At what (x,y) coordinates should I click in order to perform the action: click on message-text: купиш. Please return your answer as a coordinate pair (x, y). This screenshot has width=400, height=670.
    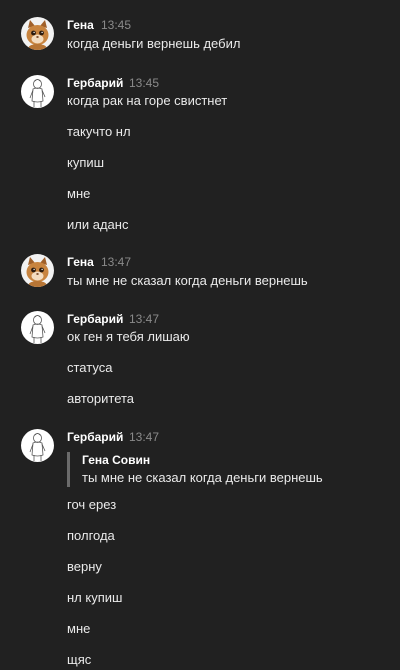
    Looking at the image, I should click on (86, 162).